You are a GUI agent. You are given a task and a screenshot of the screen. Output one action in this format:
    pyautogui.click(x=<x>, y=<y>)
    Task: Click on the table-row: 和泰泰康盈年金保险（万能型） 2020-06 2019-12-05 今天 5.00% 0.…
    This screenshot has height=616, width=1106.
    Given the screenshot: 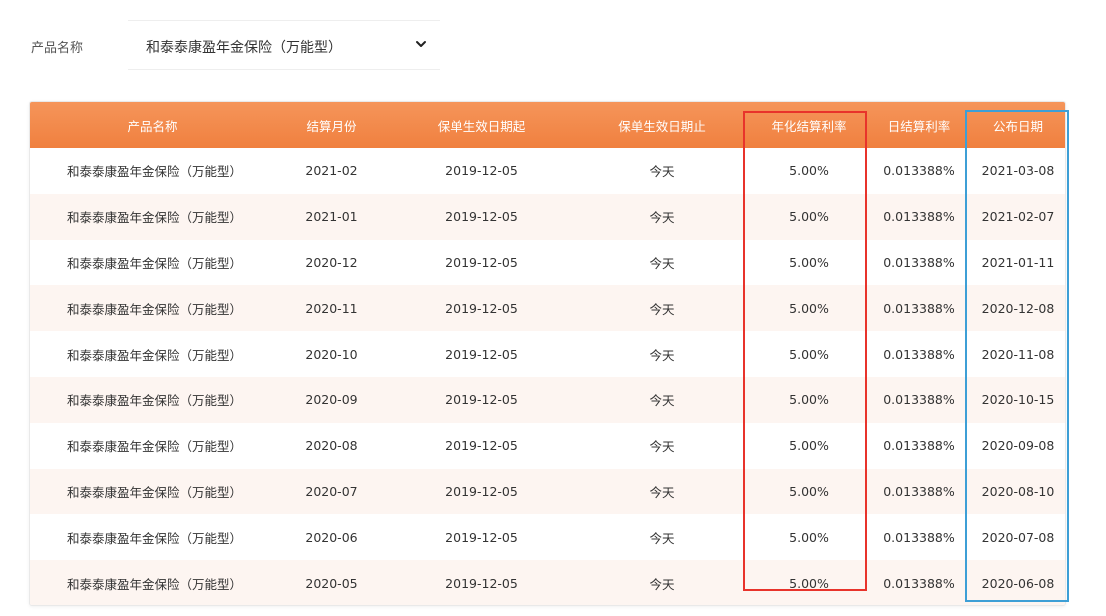 What is the action you would take?
    pyautogui.click(x=547, y=537)
    